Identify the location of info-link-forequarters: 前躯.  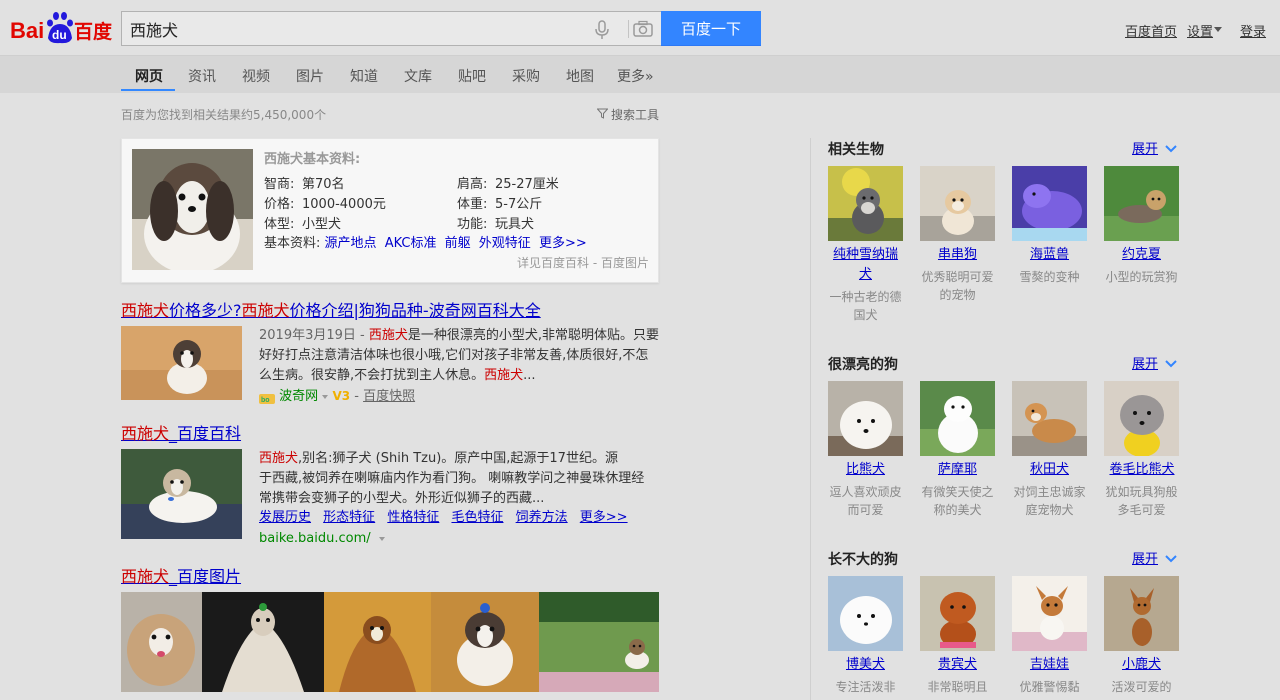
(458, 243).